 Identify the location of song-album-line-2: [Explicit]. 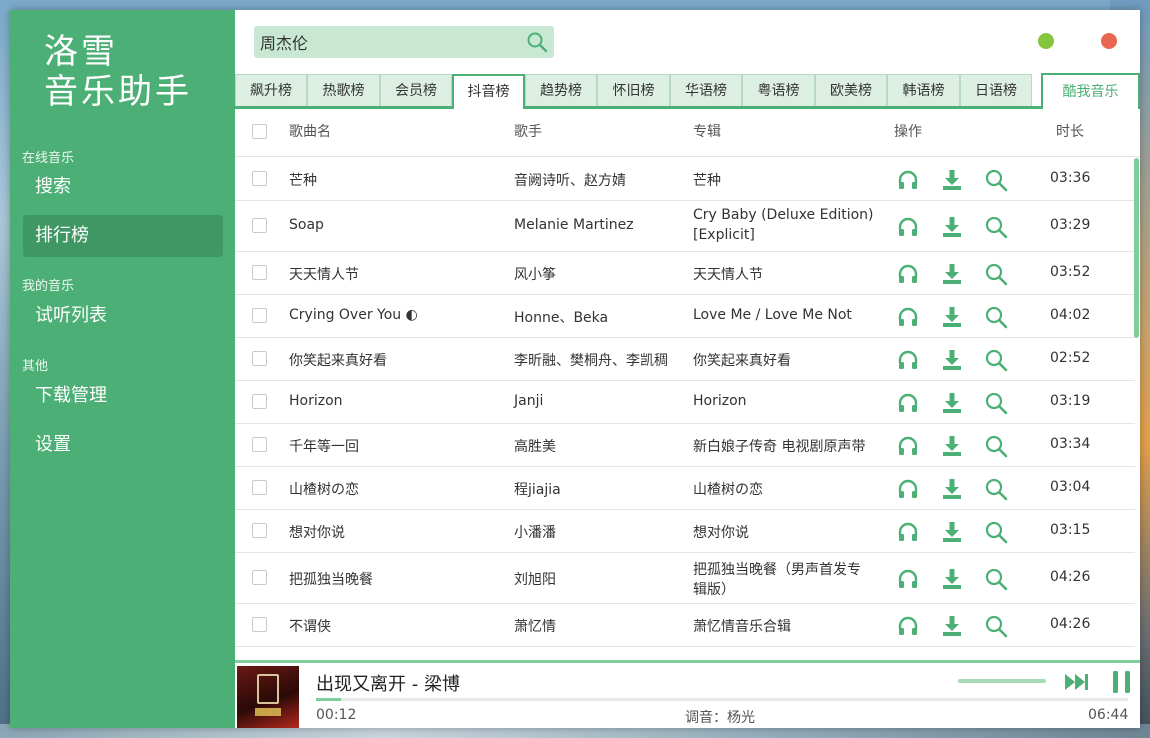
(724, 235).